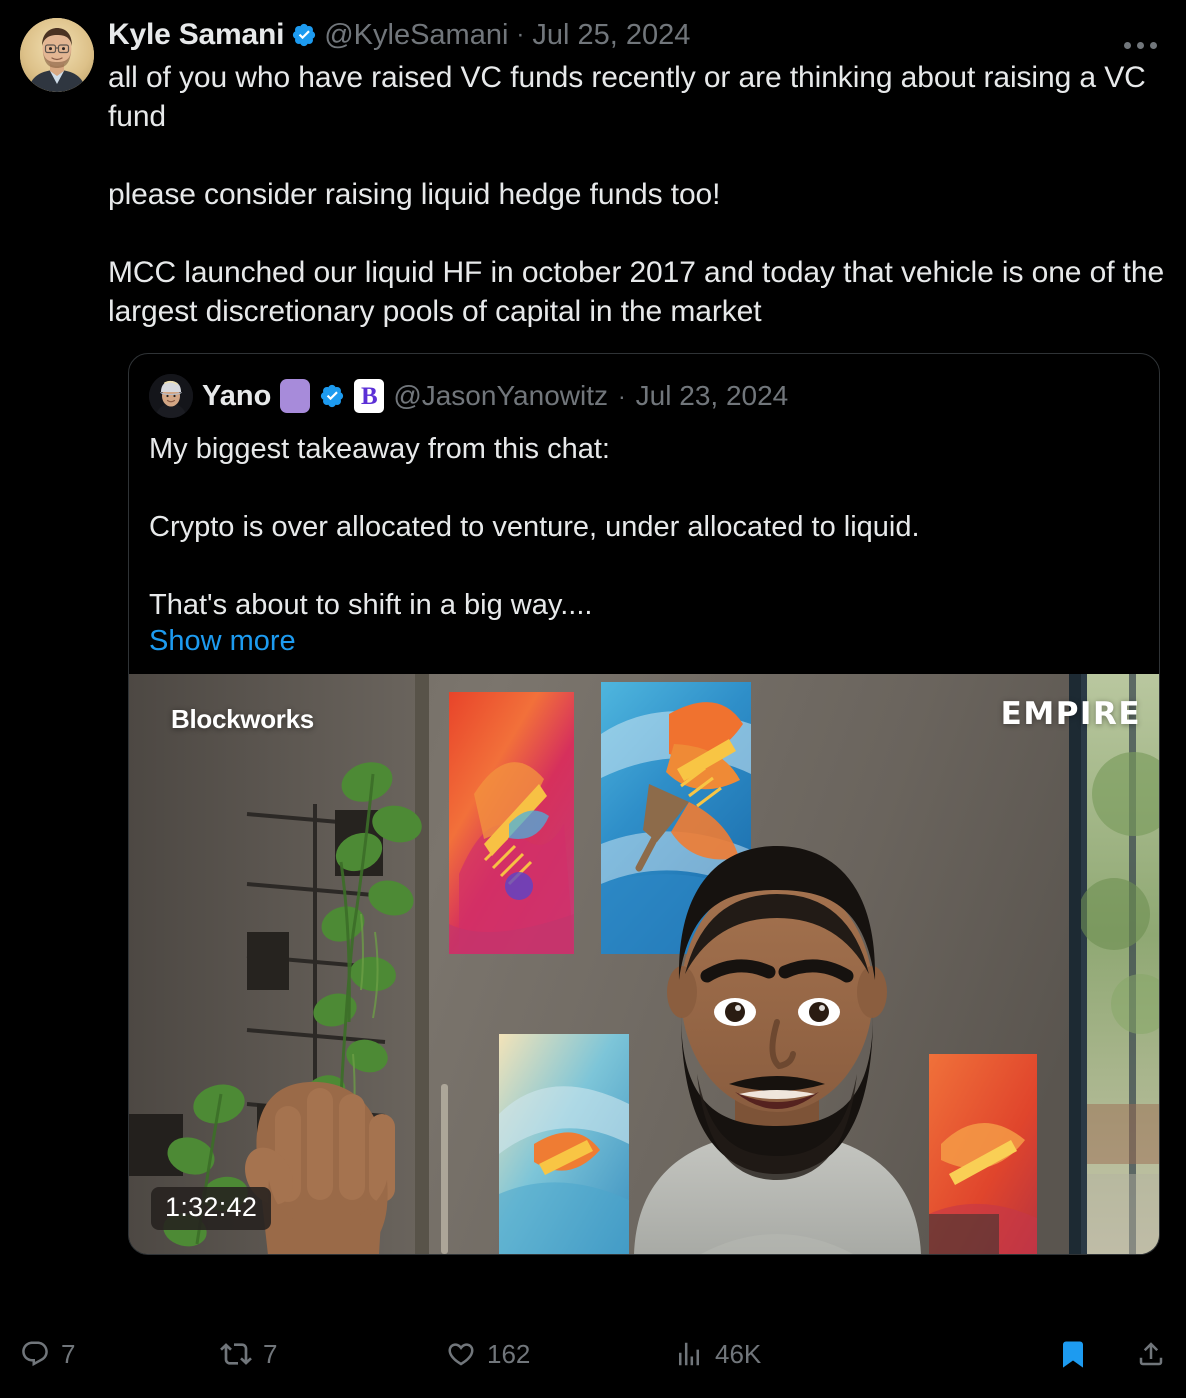  Describe the element at coordinates (236, 396) in the screenshot. I see `quoted-author-display-name: Yano` at that location.